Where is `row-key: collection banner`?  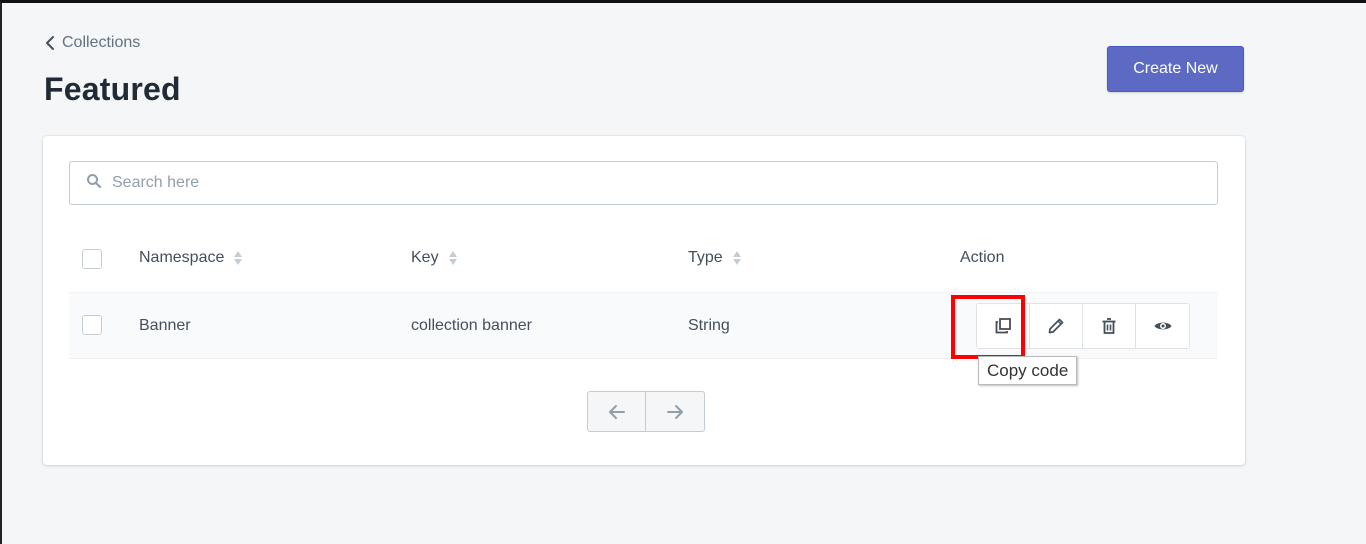 row-key: collection banner is located at coordinates (471, 325).